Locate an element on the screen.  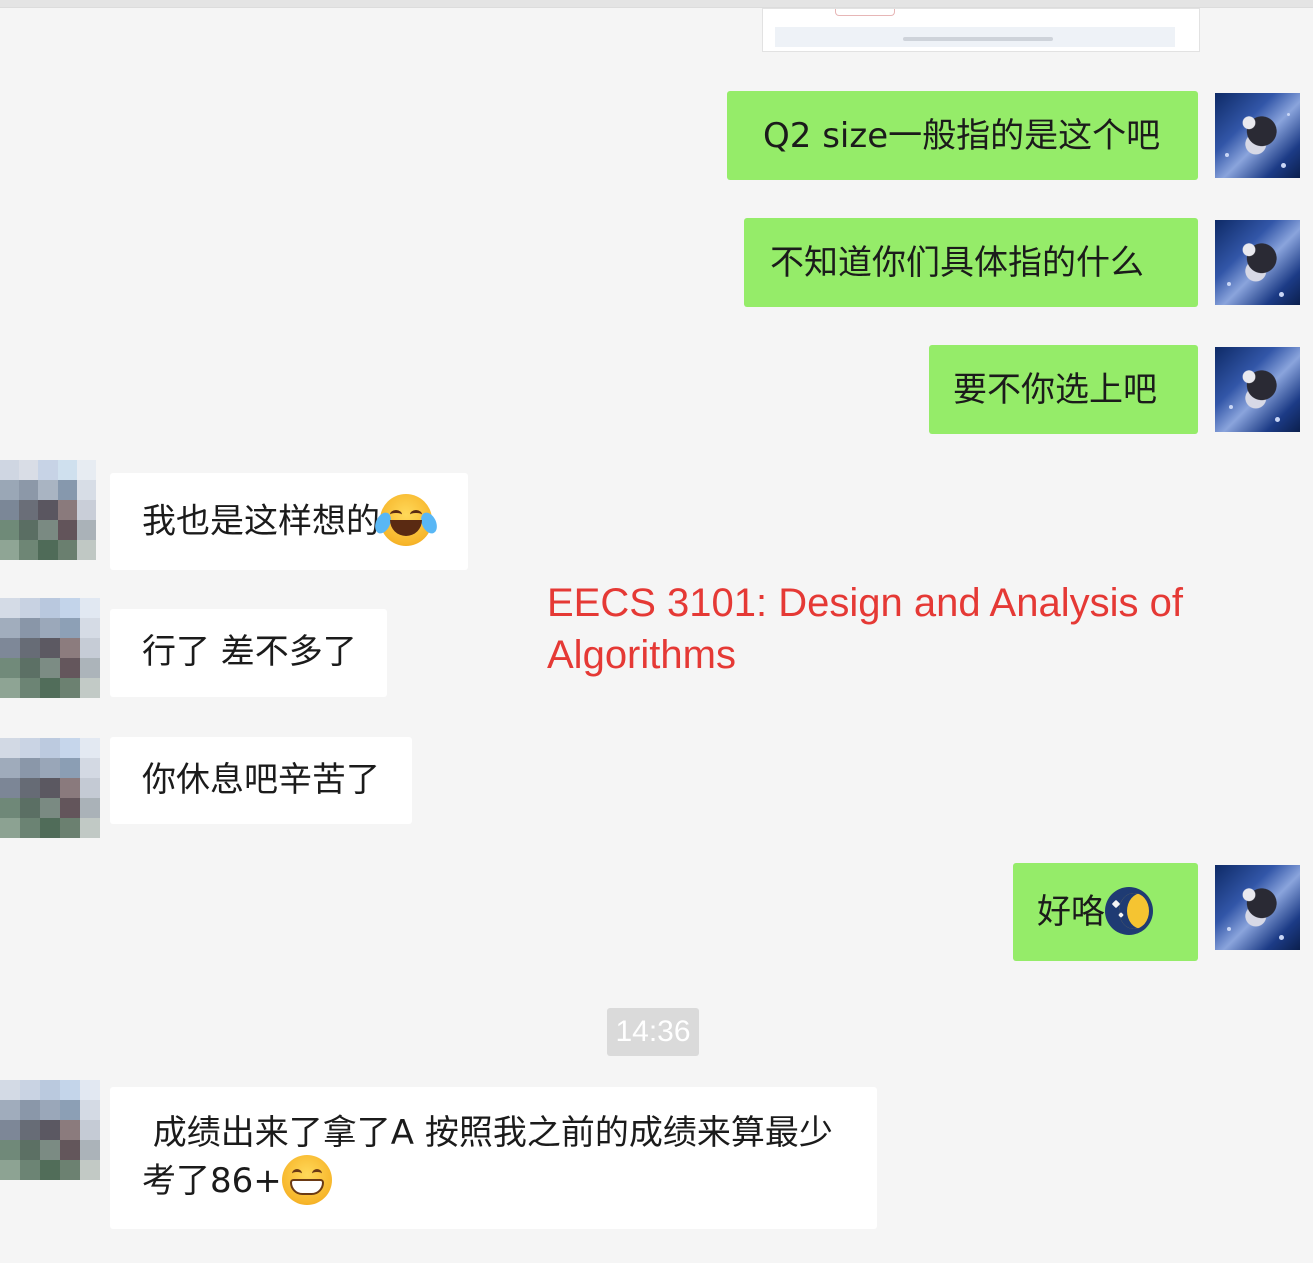
quoted-image-card is located at coordinates (981, 30).